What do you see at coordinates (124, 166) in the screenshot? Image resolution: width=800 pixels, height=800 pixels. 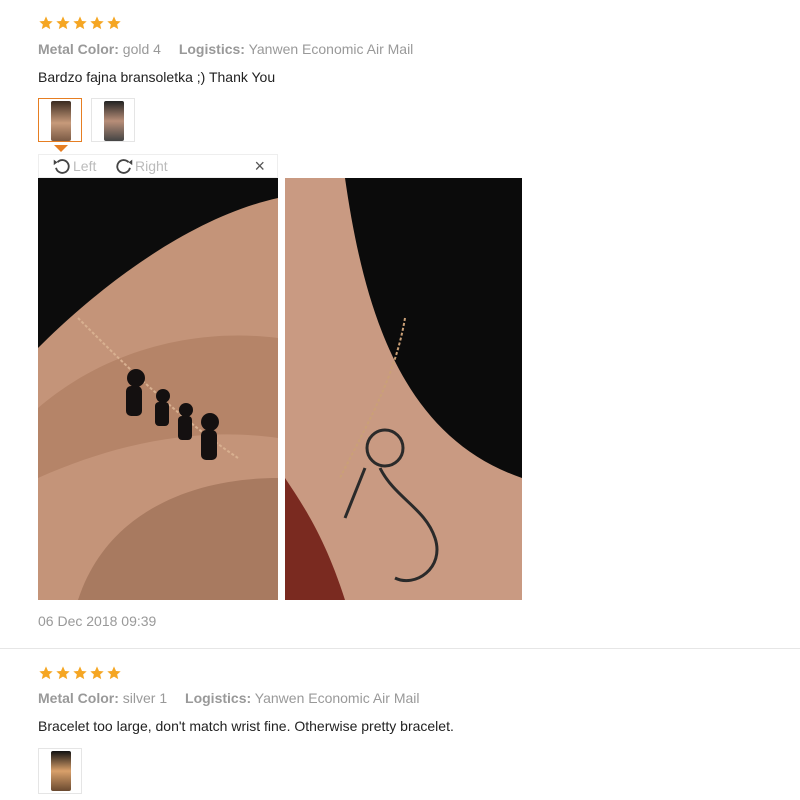 I see `rotate-right-icon` at bounding box center [124, 166].